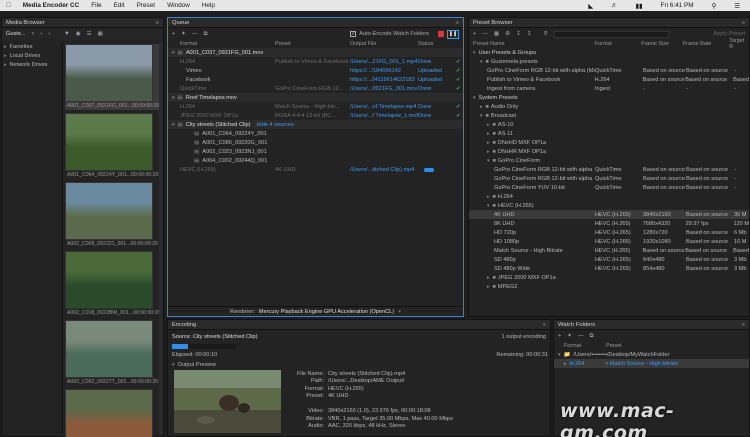 The image size is (750, 437). Describe the element at coordinates (274, 125) in the screenshot. I see `hide-sources-link: Hide 4 sources` at that location.